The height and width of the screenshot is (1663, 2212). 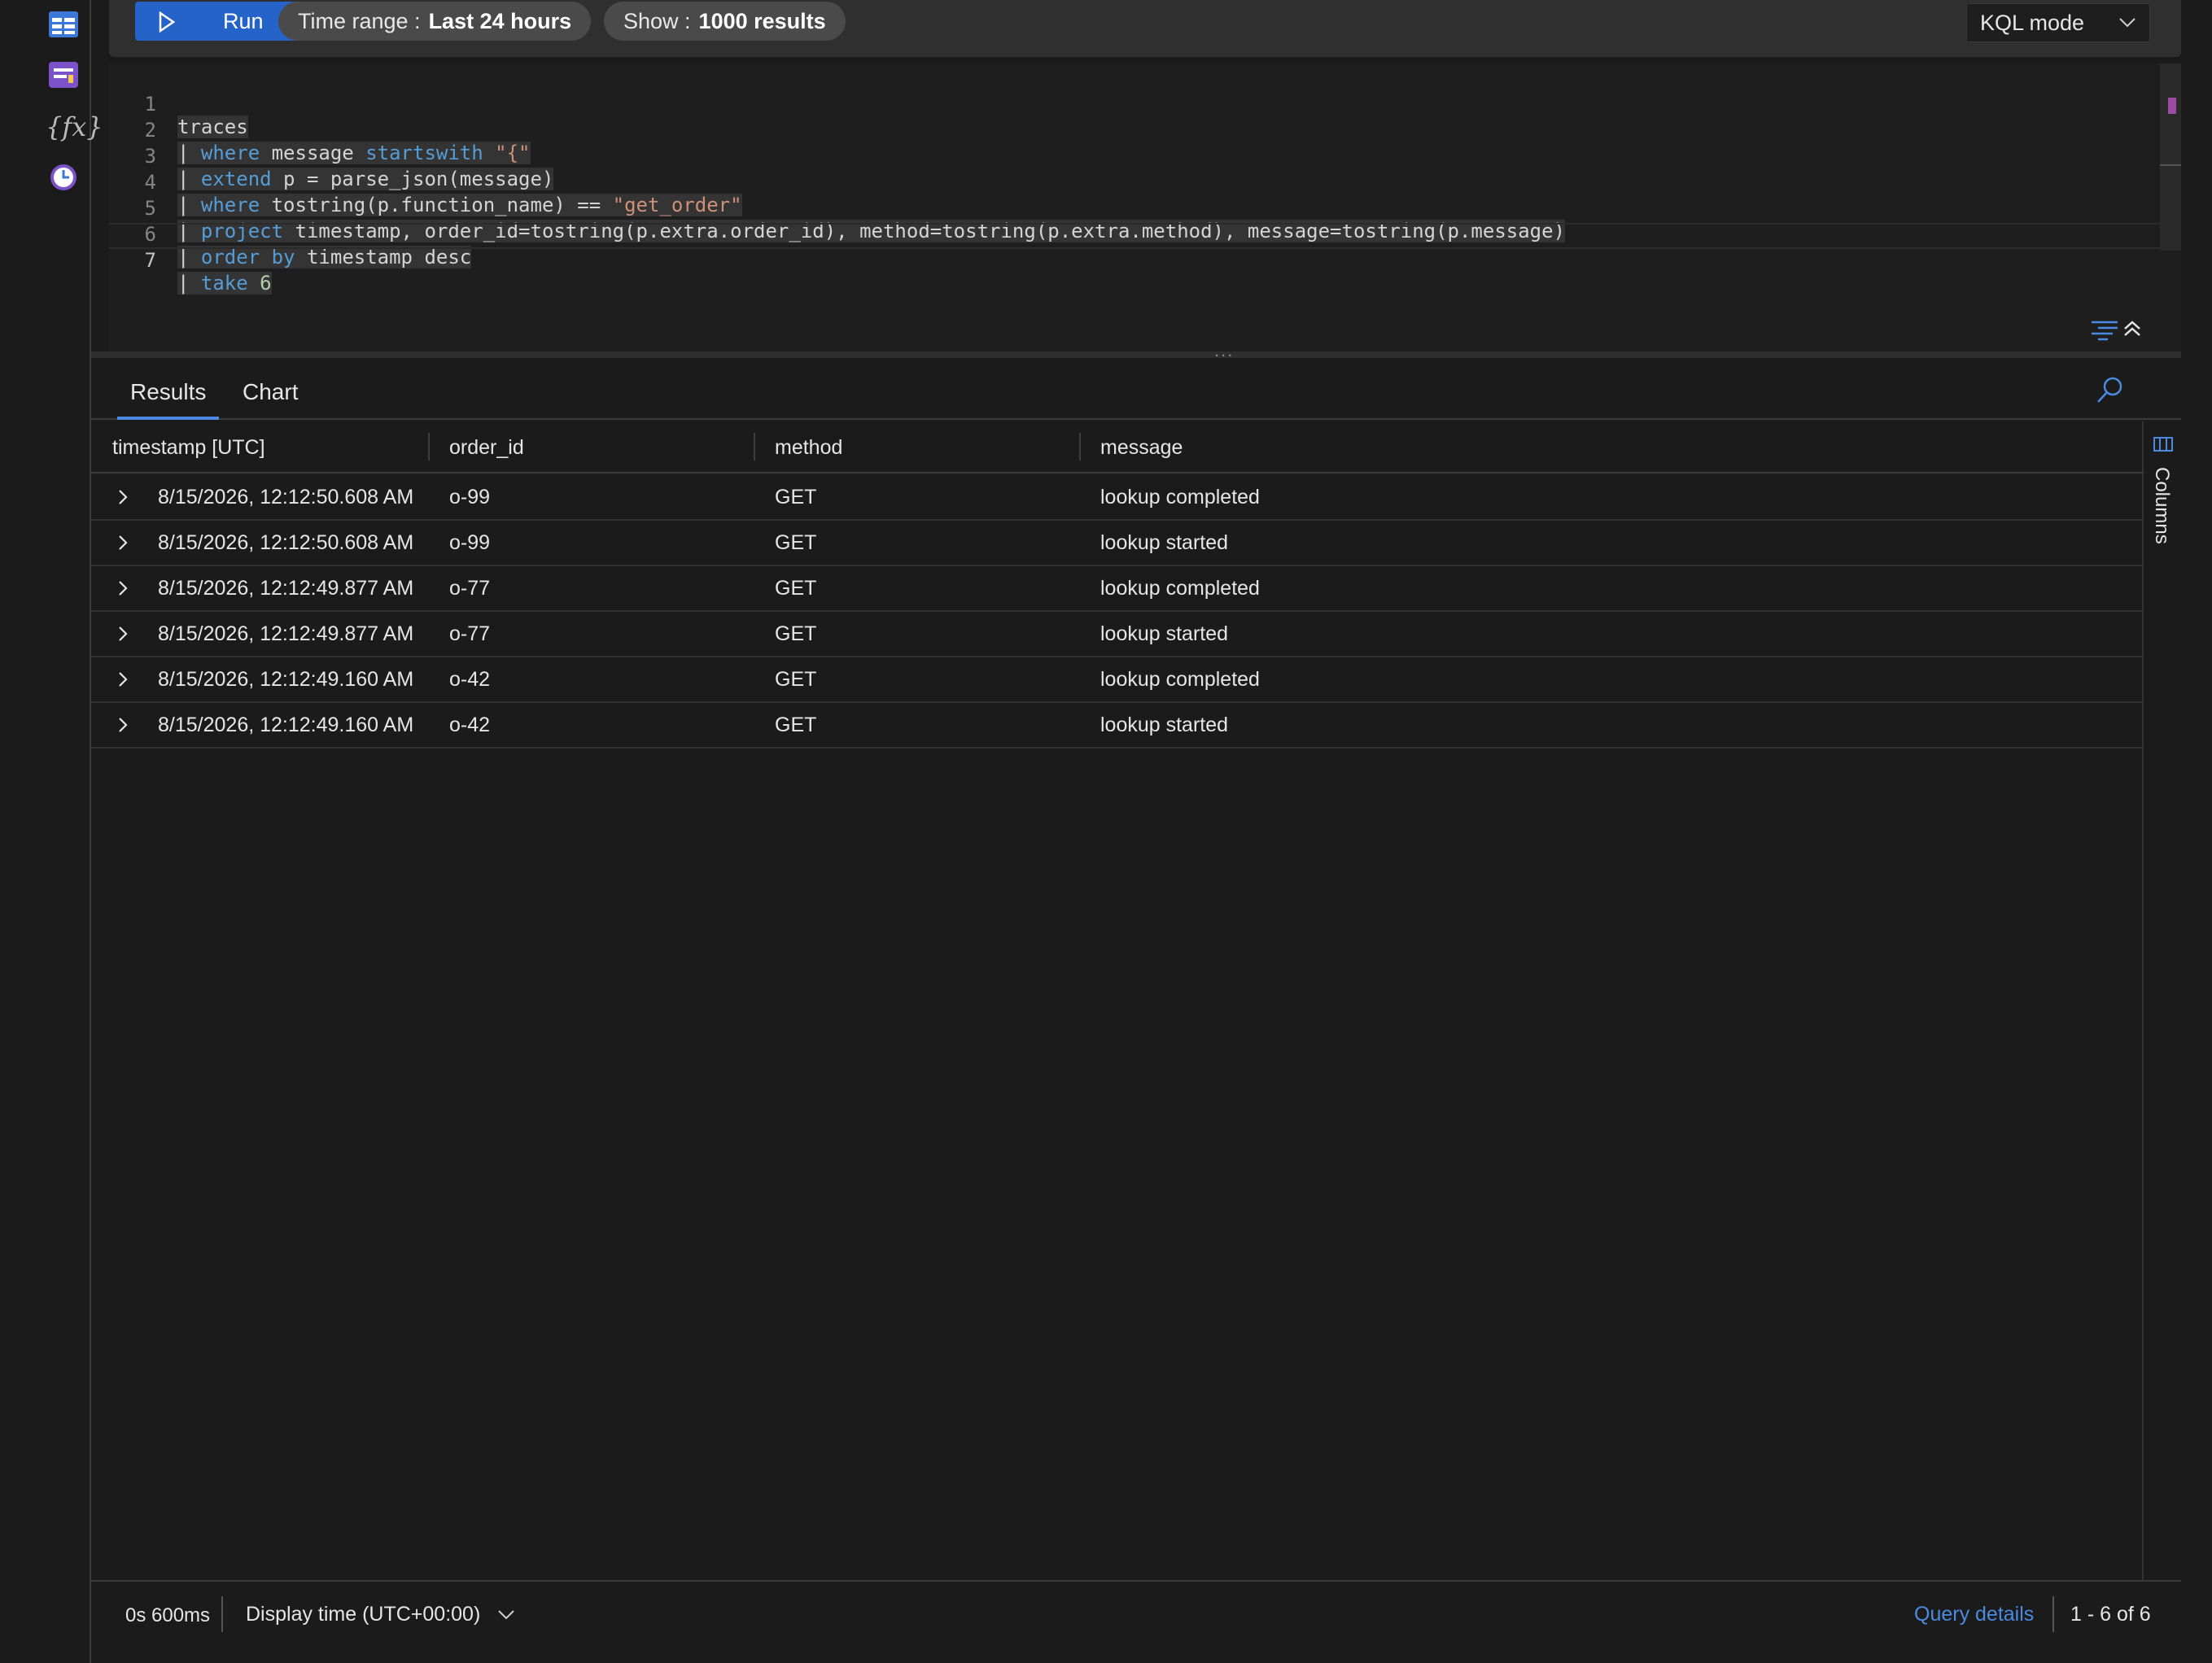 What do you see at coordinates (188, 447) in the screenshot?
I see `column-header-timestamp: timestamp [UTC]` at bounding box center [188, 447].